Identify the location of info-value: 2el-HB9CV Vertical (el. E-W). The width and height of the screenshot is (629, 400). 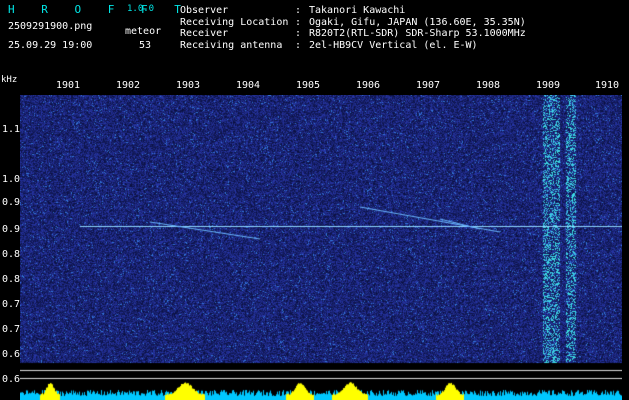
(393, 45).